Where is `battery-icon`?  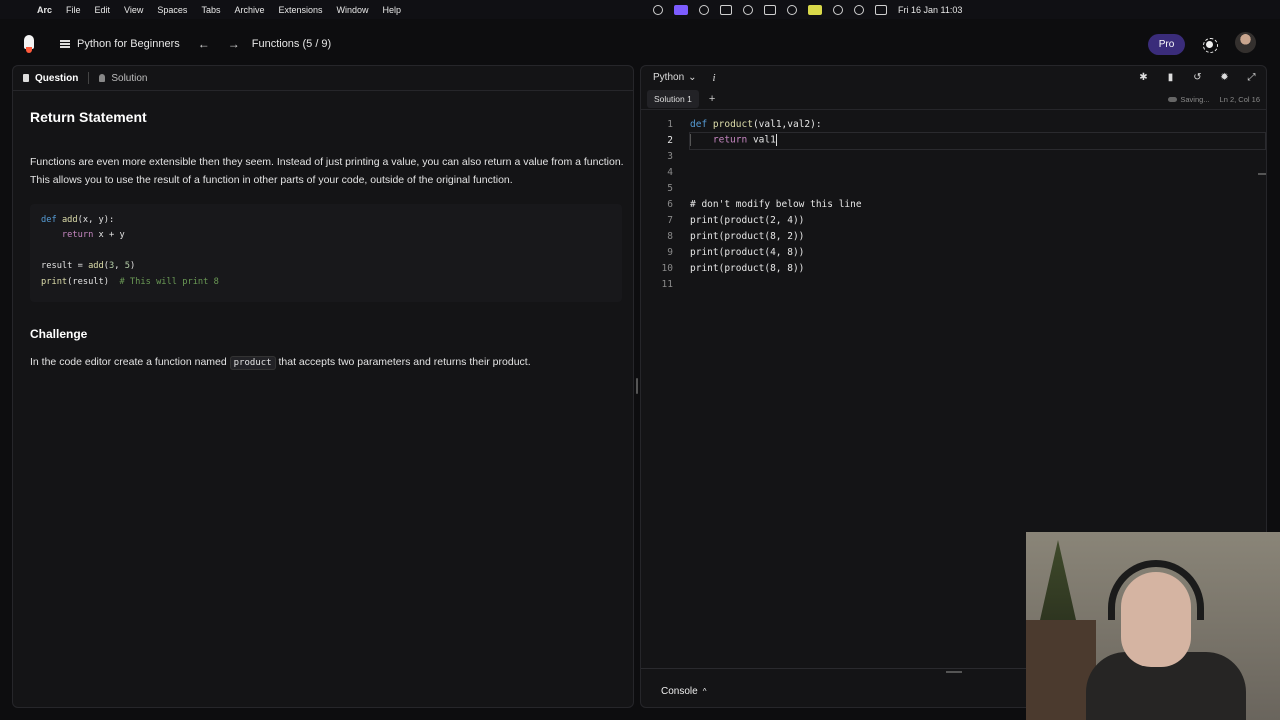 battery-icon is located at coordinates (815, 9).